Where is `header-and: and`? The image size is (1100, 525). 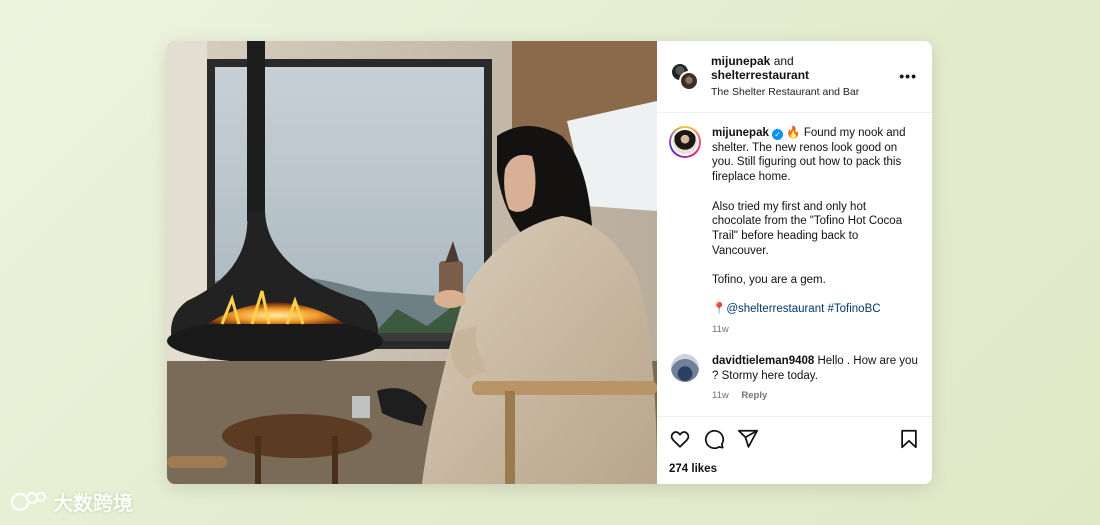
header-and: and is located at coordinates (783, 61).